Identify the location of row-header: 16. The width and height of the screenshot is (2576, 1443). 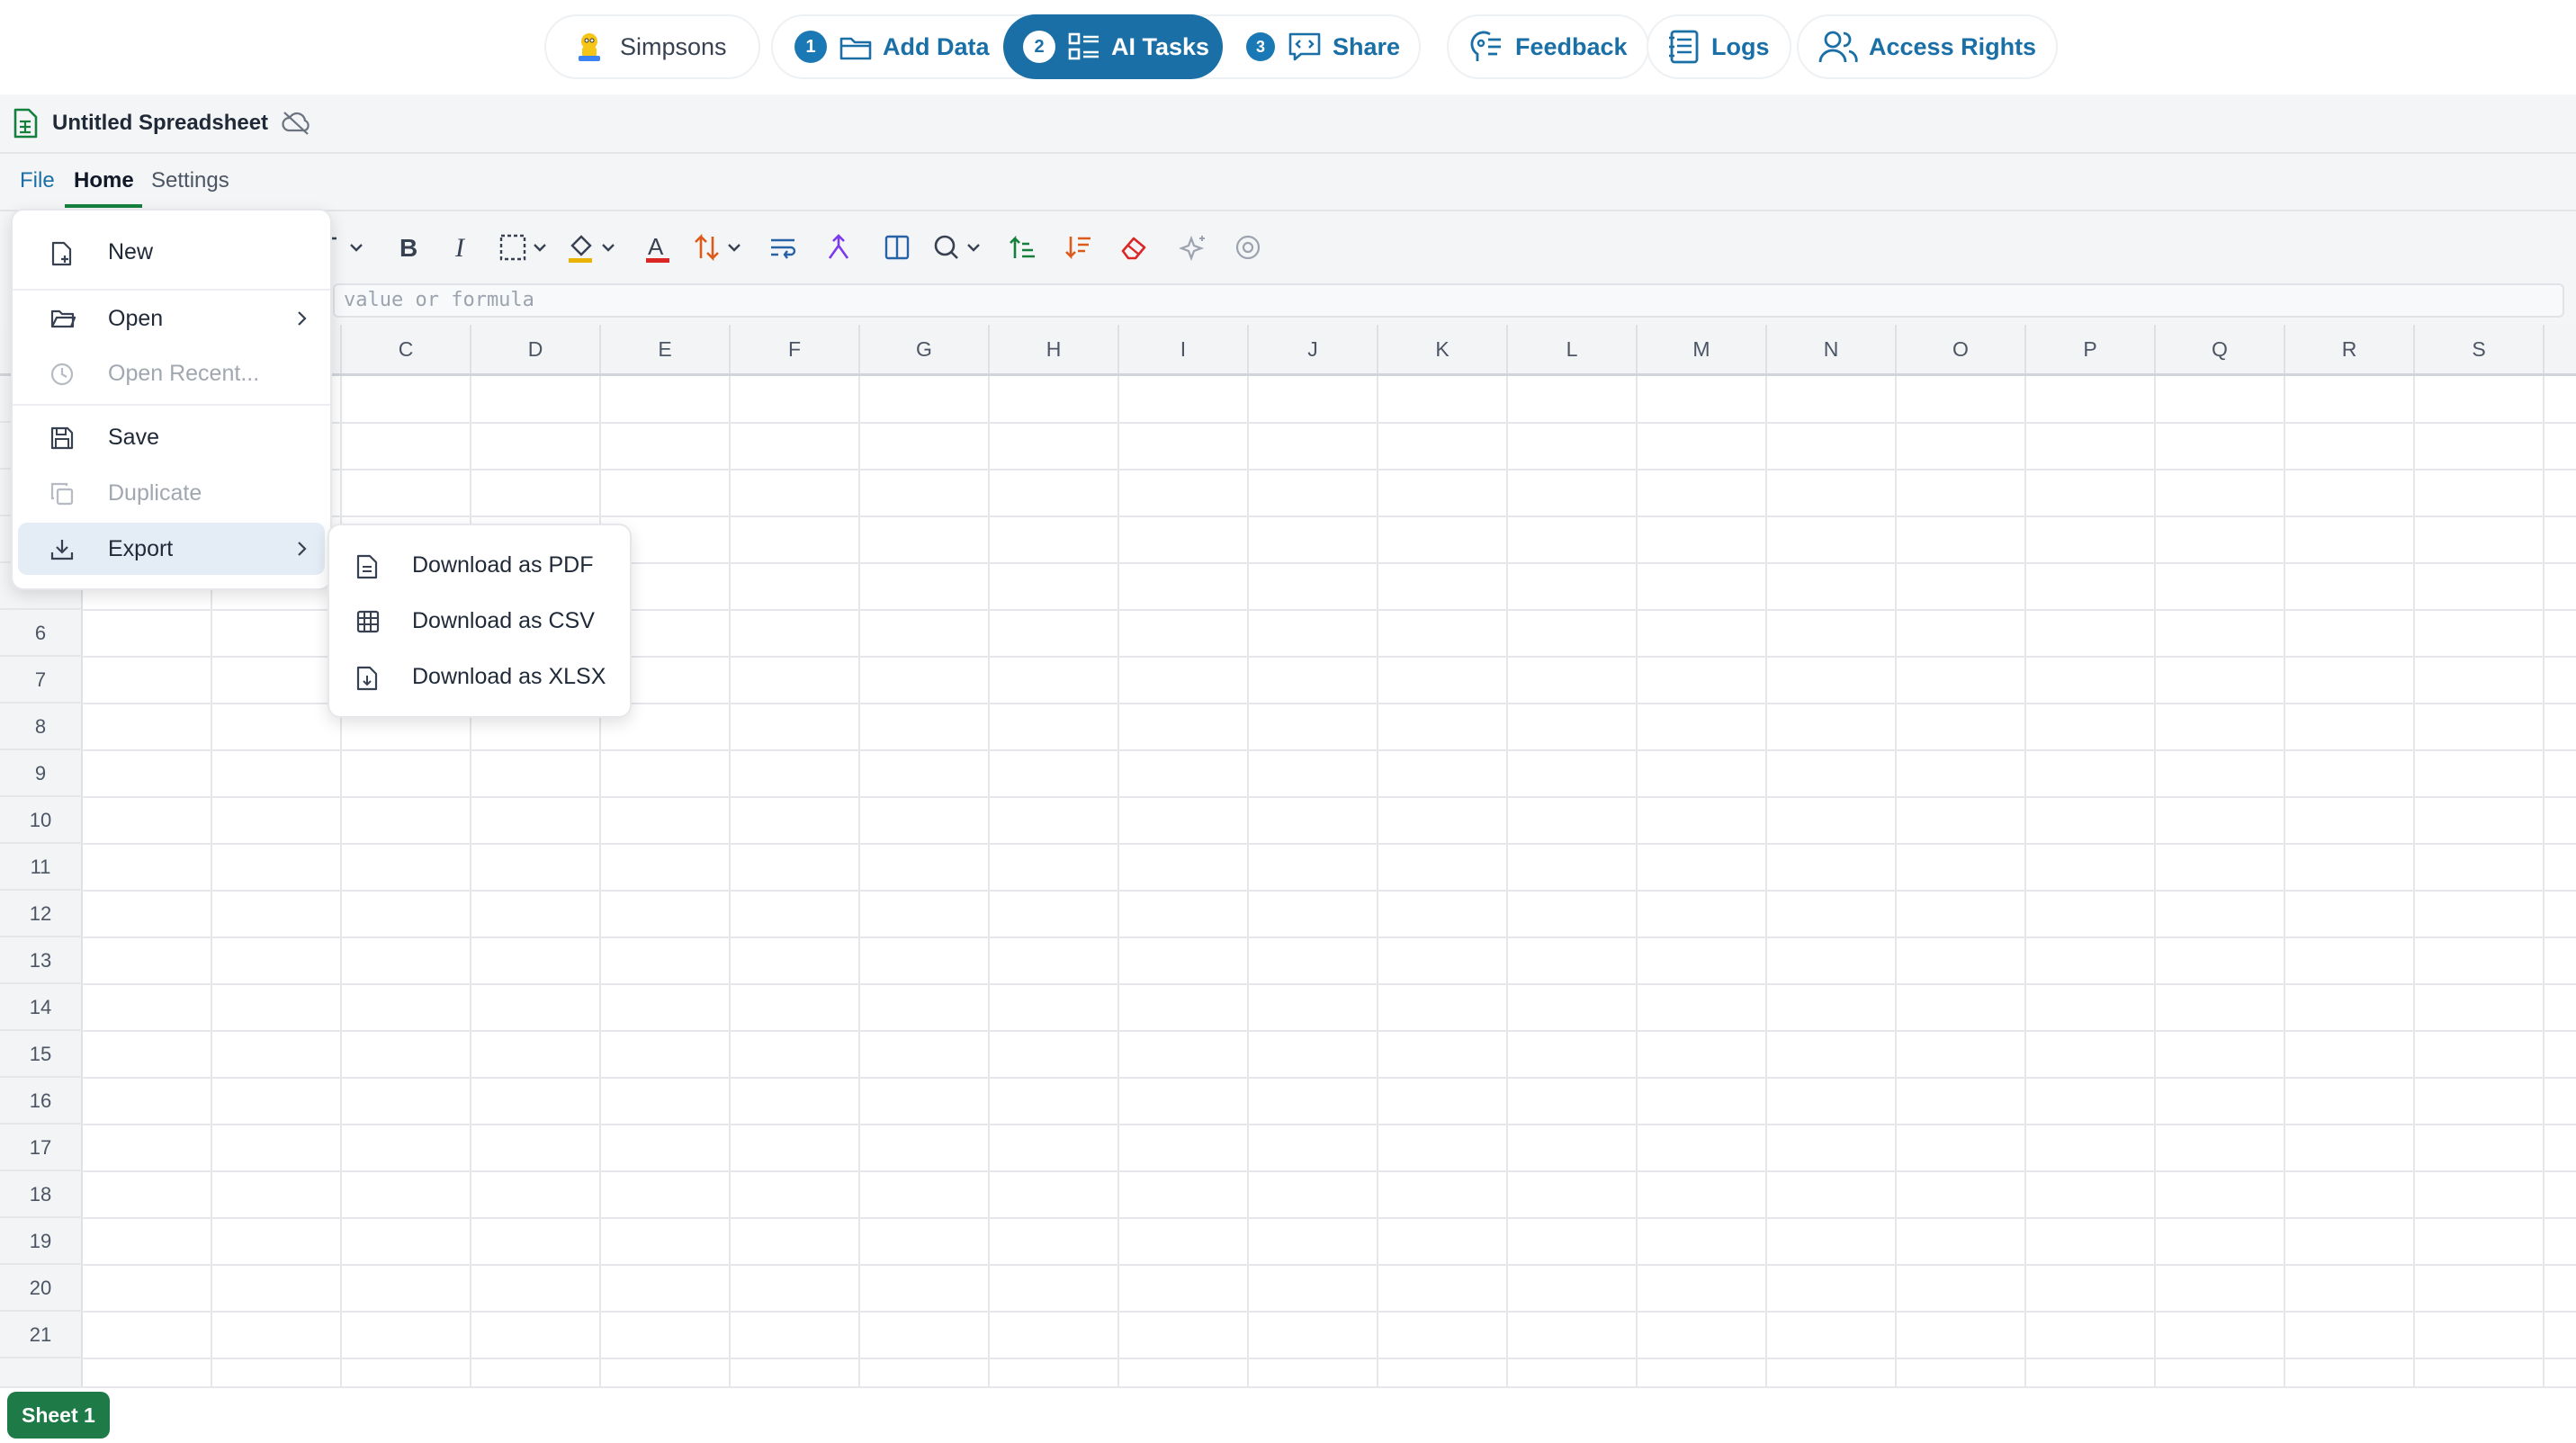
(41, 1101).